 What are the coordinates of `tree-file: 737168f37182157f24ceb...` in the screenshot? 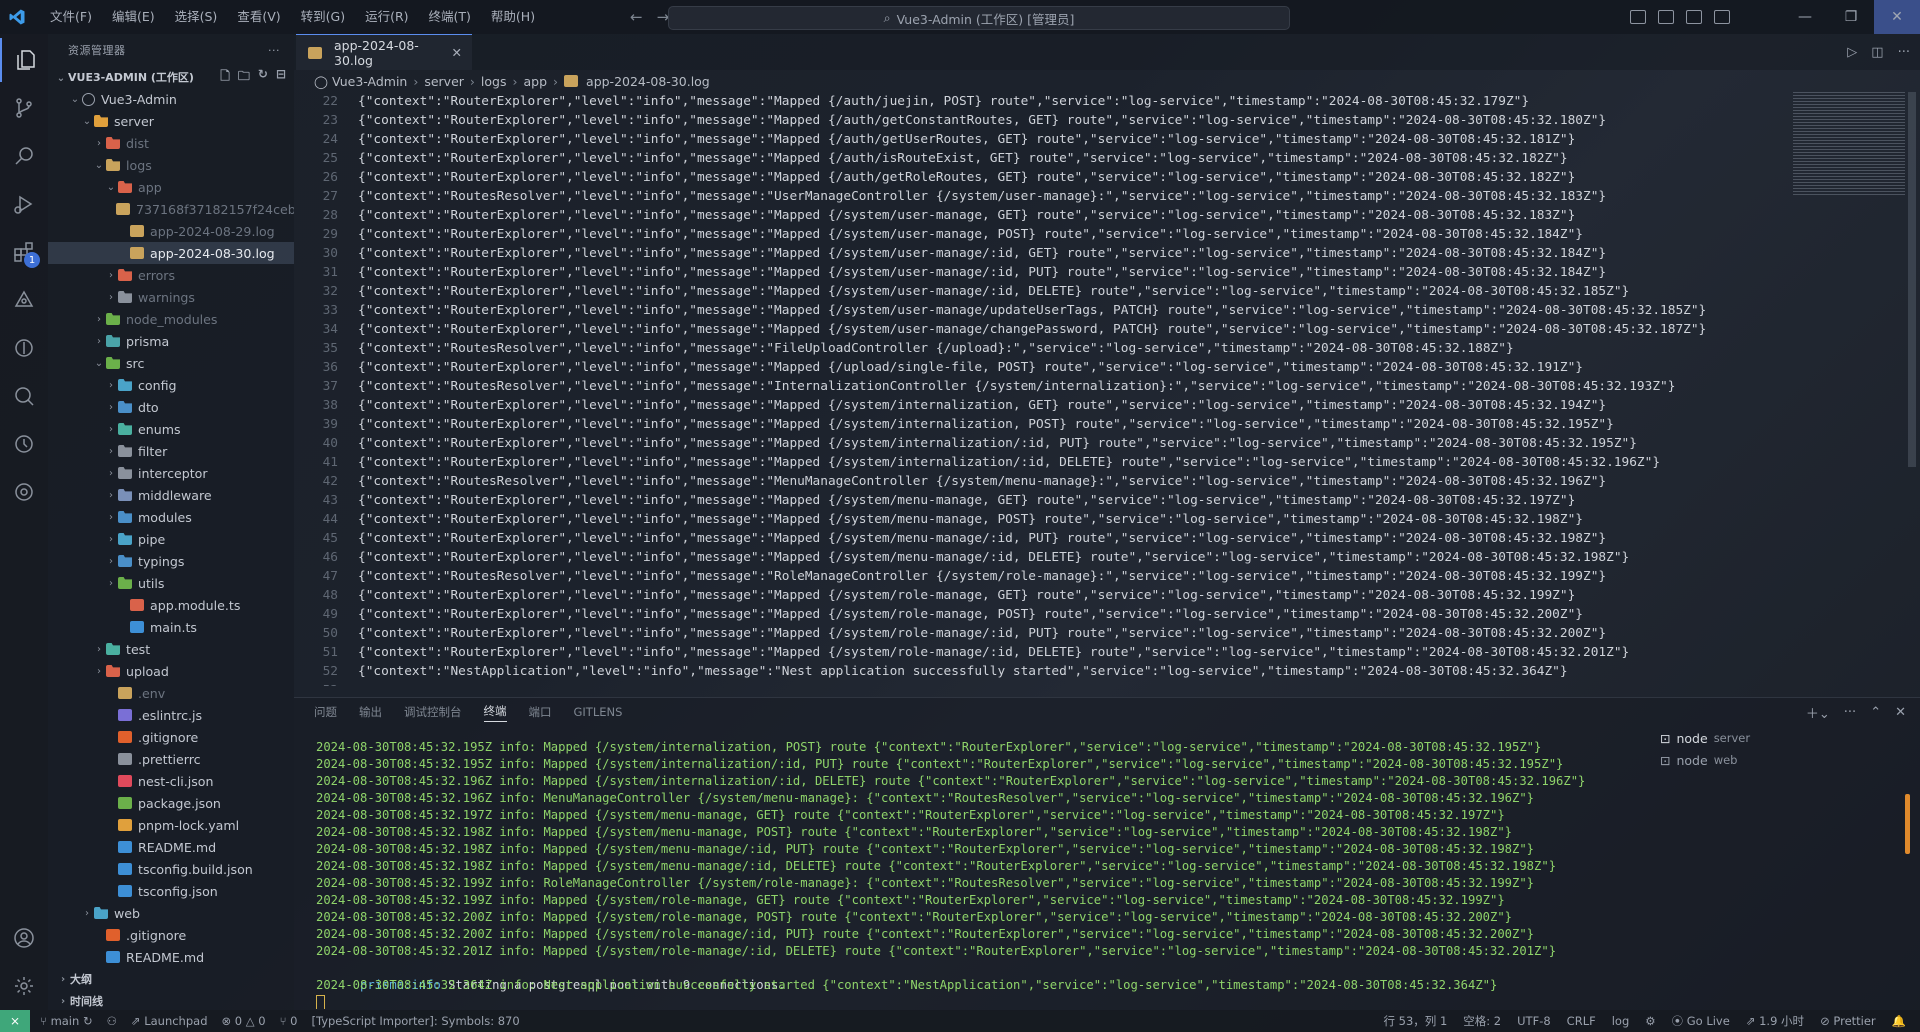 It's located at (171, 209).